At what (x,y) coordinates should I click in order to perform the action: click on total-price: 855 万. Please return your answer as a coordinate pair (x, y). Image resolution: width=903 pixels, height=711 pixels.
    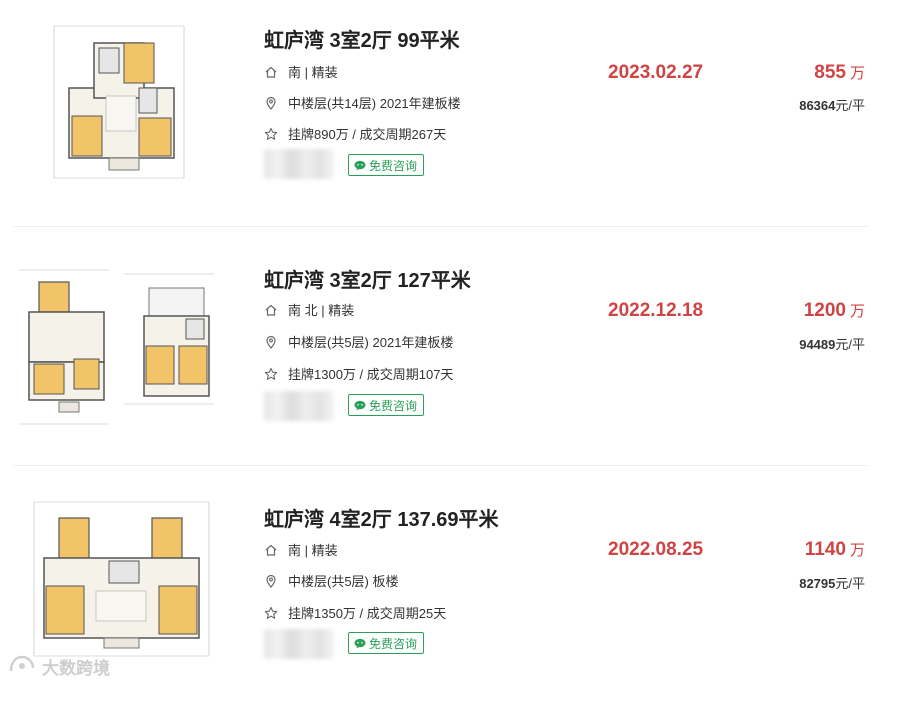
    Looking at the image, I should click on (839, 73).